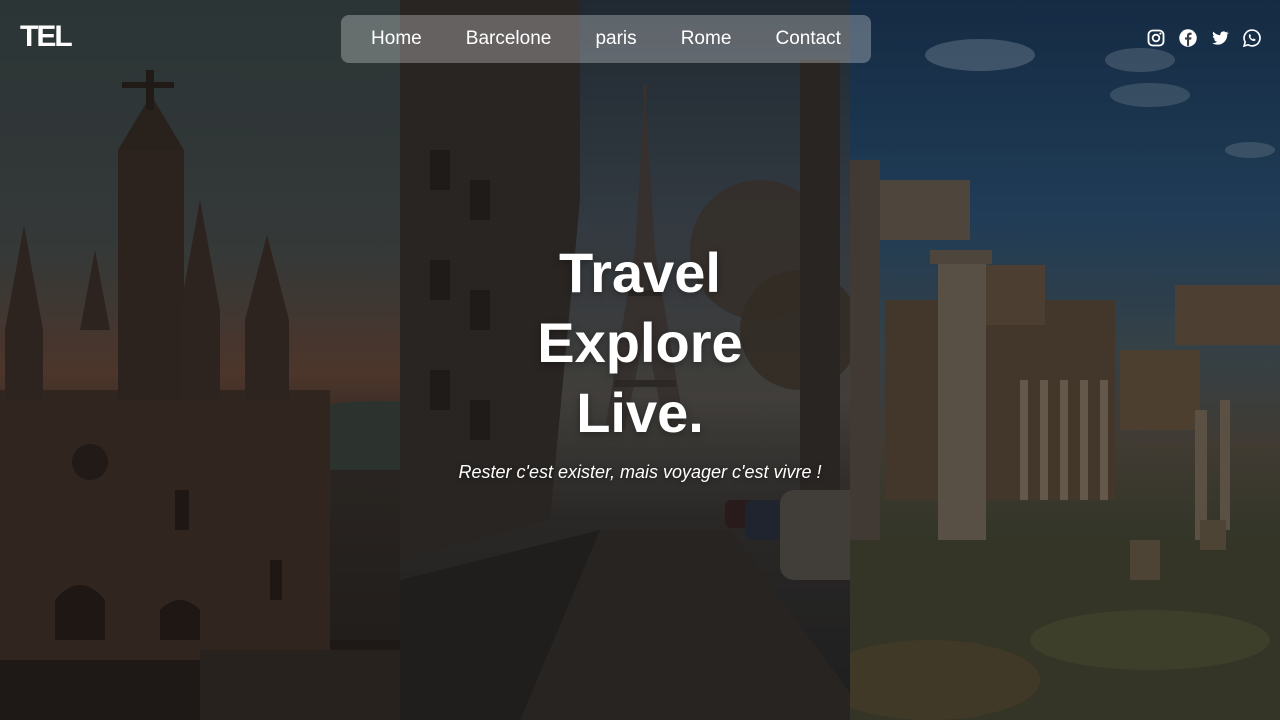 This screenshot has width=1280, height=720. Describe the element at coordinates (396, 39) in the screenshot. I see `nav-item-home: Home` at that location.